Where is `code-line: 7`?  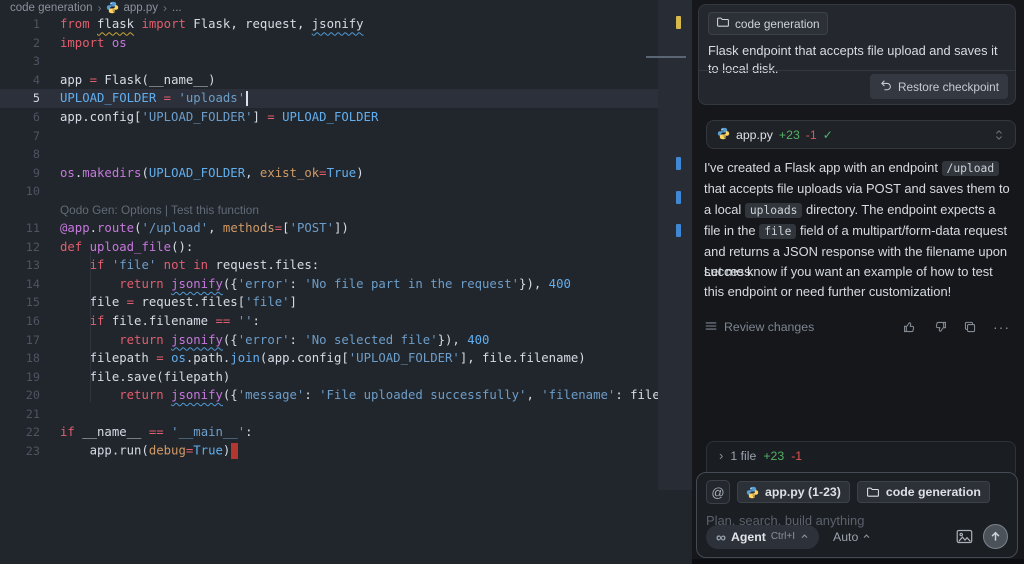 code-line: 7 is located at coordinates (346, 135).